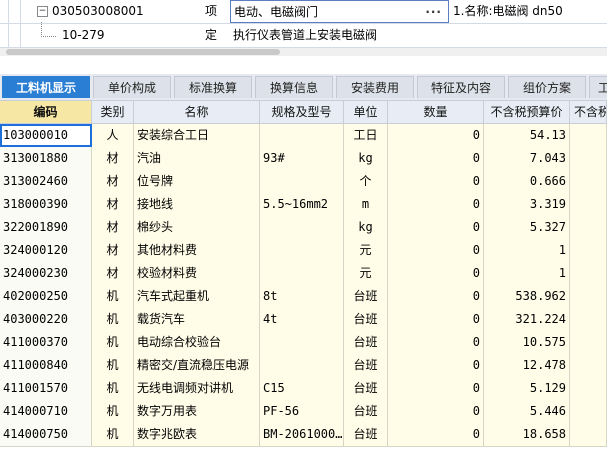  What do you see at coordinates (46, 319) in the screenshot?
I see `cell-code: 403000220` at bounding box center [46, 319].